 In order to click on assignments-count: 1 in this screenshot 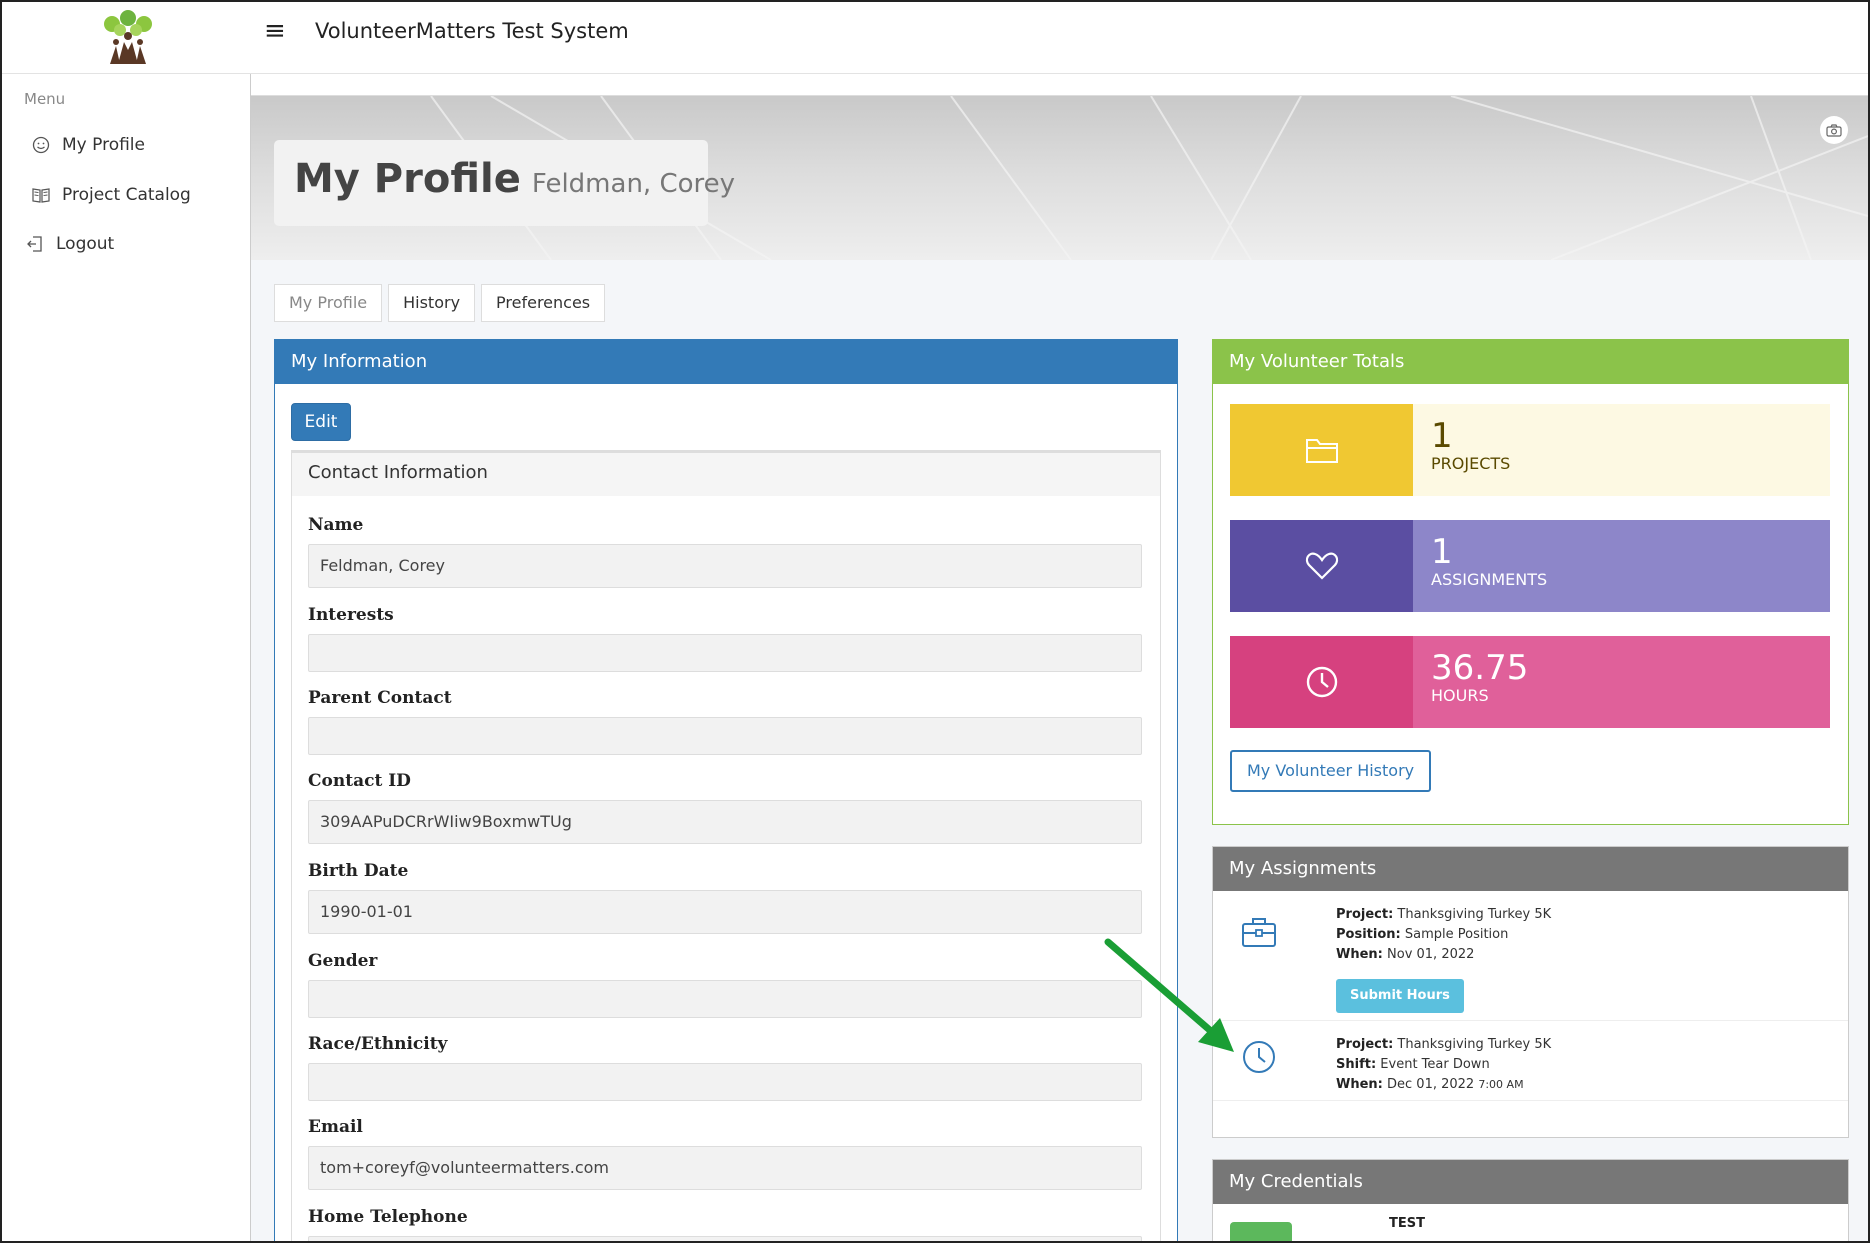, I will do `click(1442, 552)`.